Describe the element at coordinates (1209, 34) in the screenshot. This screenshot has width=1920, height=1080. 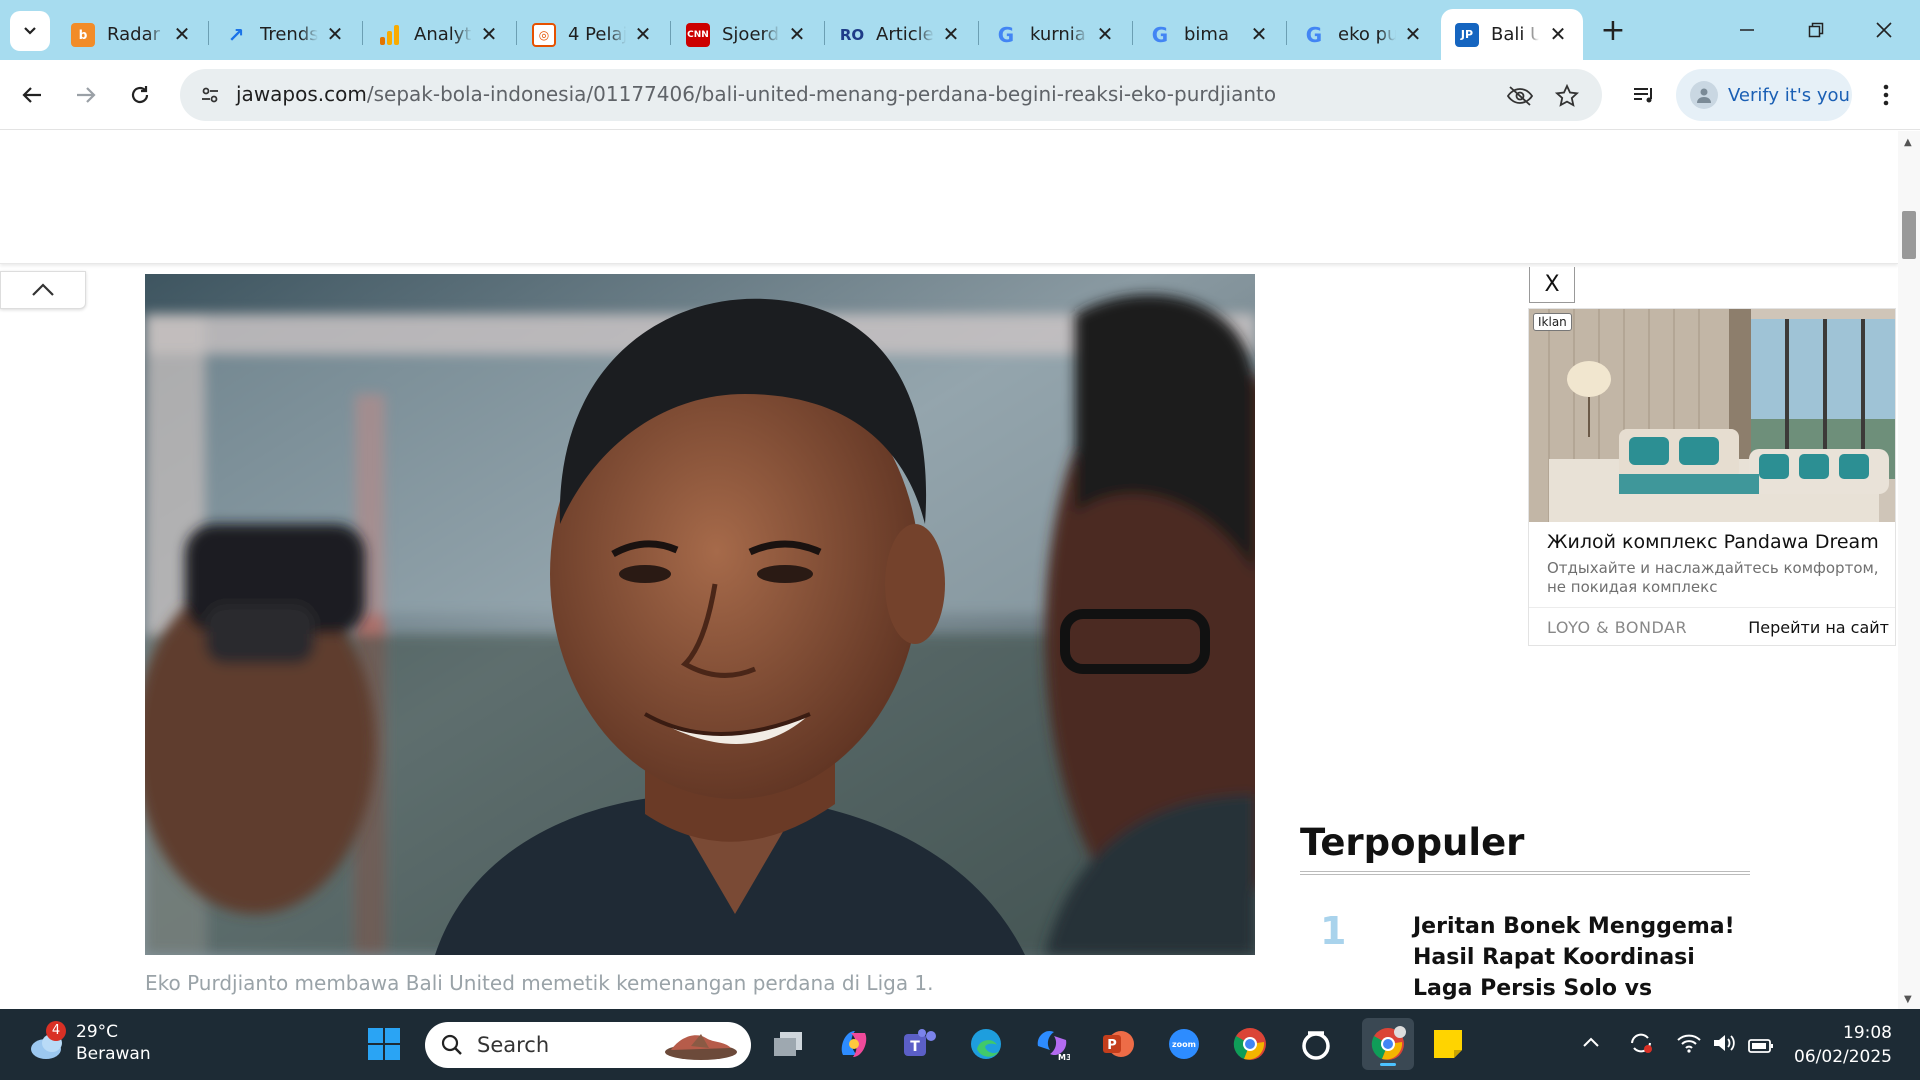
I see `tab-bima: G bima ✕` at that location.